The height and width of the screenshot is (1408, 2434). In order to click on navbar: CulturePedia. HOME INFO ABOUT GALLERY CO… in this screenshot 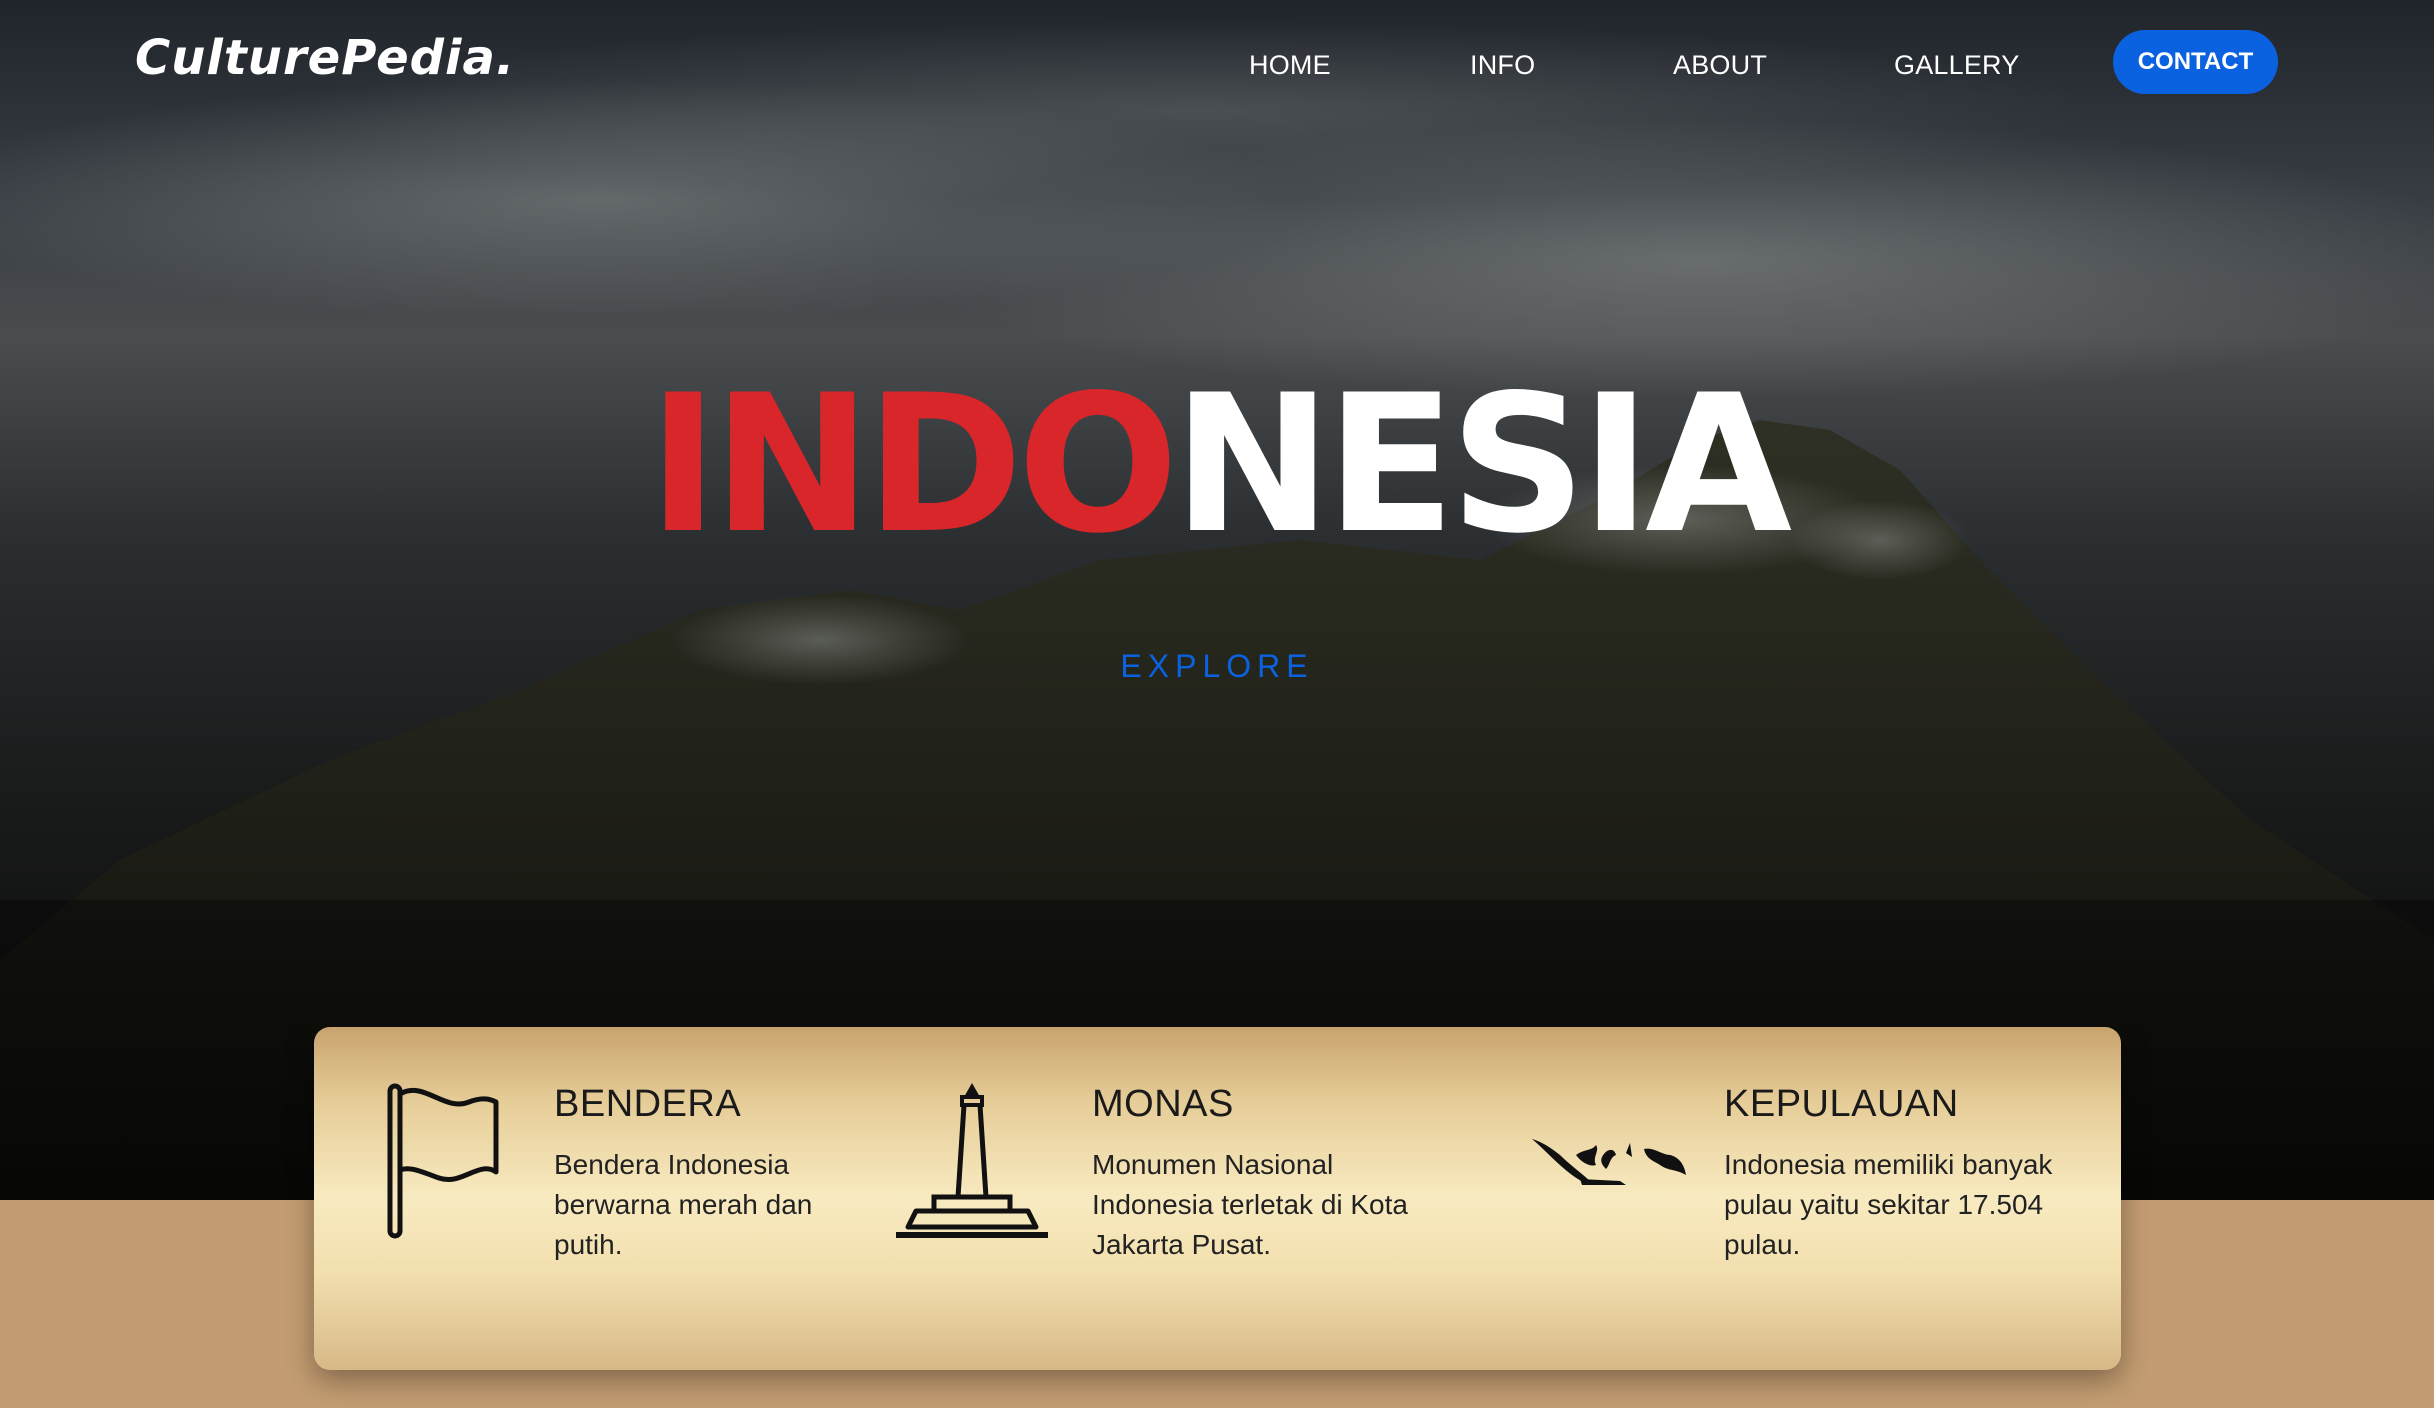, I will do `click(1217, 64)`.